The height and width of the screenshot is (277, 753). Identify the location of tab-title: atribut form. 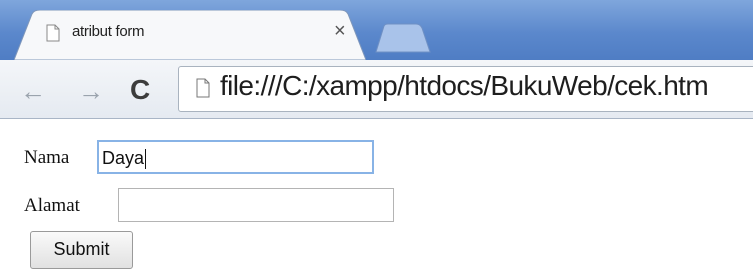
(108, 31).